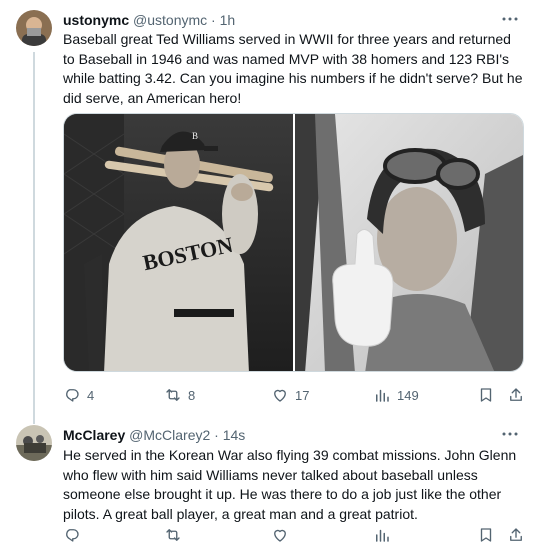 The height and width of the screenshot is (559, 535). I want to click on repost-button, so click(173, 535).